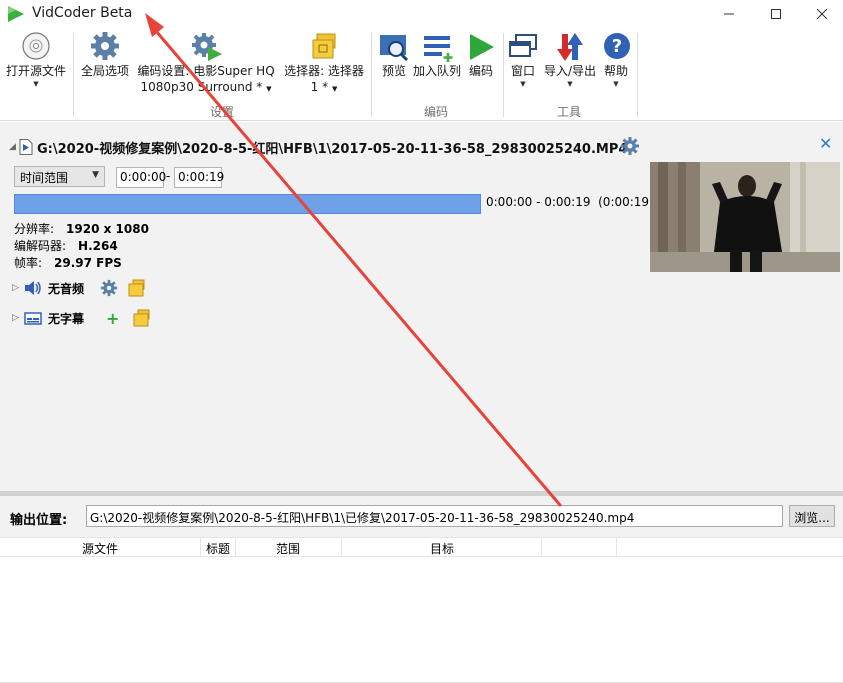  Describe the element at coordinates (570, 47) in the screenshot. I see `import-export-icon` at that location.